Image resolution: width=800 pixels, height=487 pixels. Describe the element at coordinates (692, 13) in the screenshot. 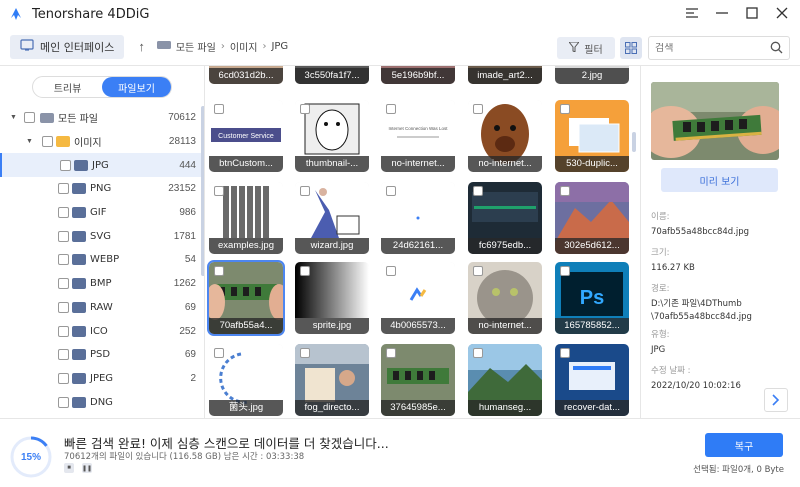

I see `menu-icon` at that location.